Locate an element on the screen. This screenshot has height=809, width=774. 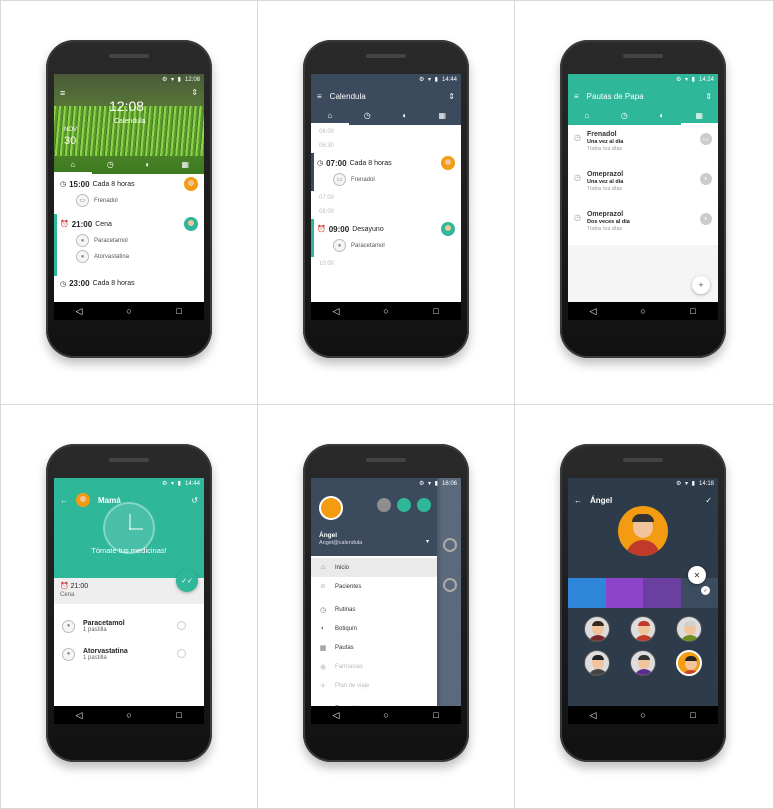
current-user-avatar is located at coordinates (331, 508).